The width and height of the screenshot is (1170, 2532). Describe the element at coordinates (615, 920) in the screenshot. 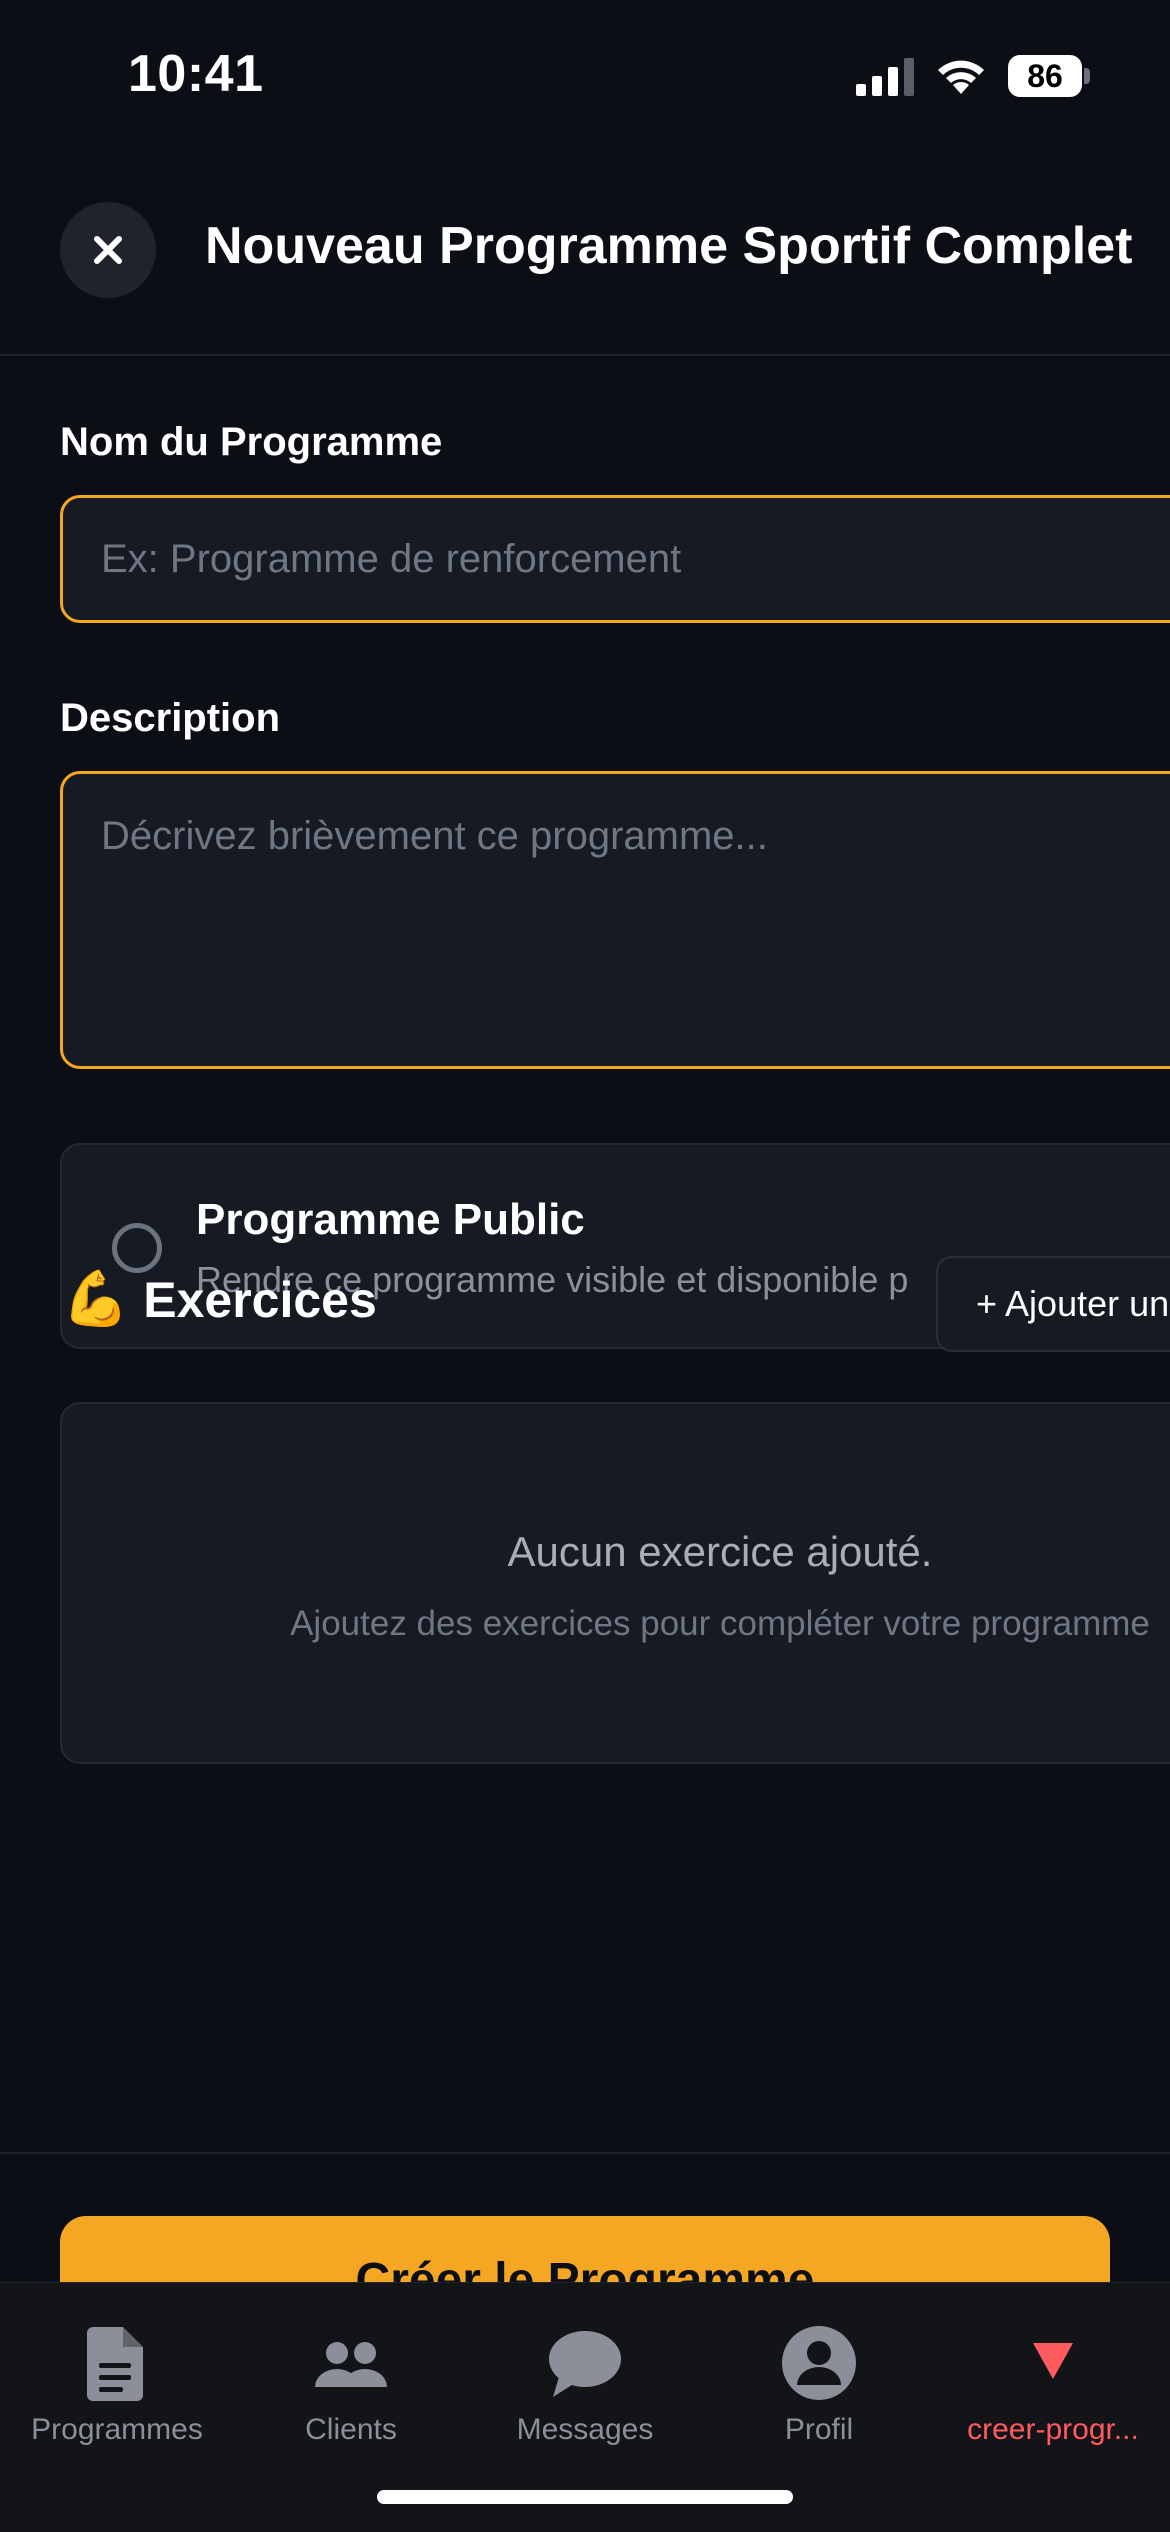

I see `description-textarea` at that location.